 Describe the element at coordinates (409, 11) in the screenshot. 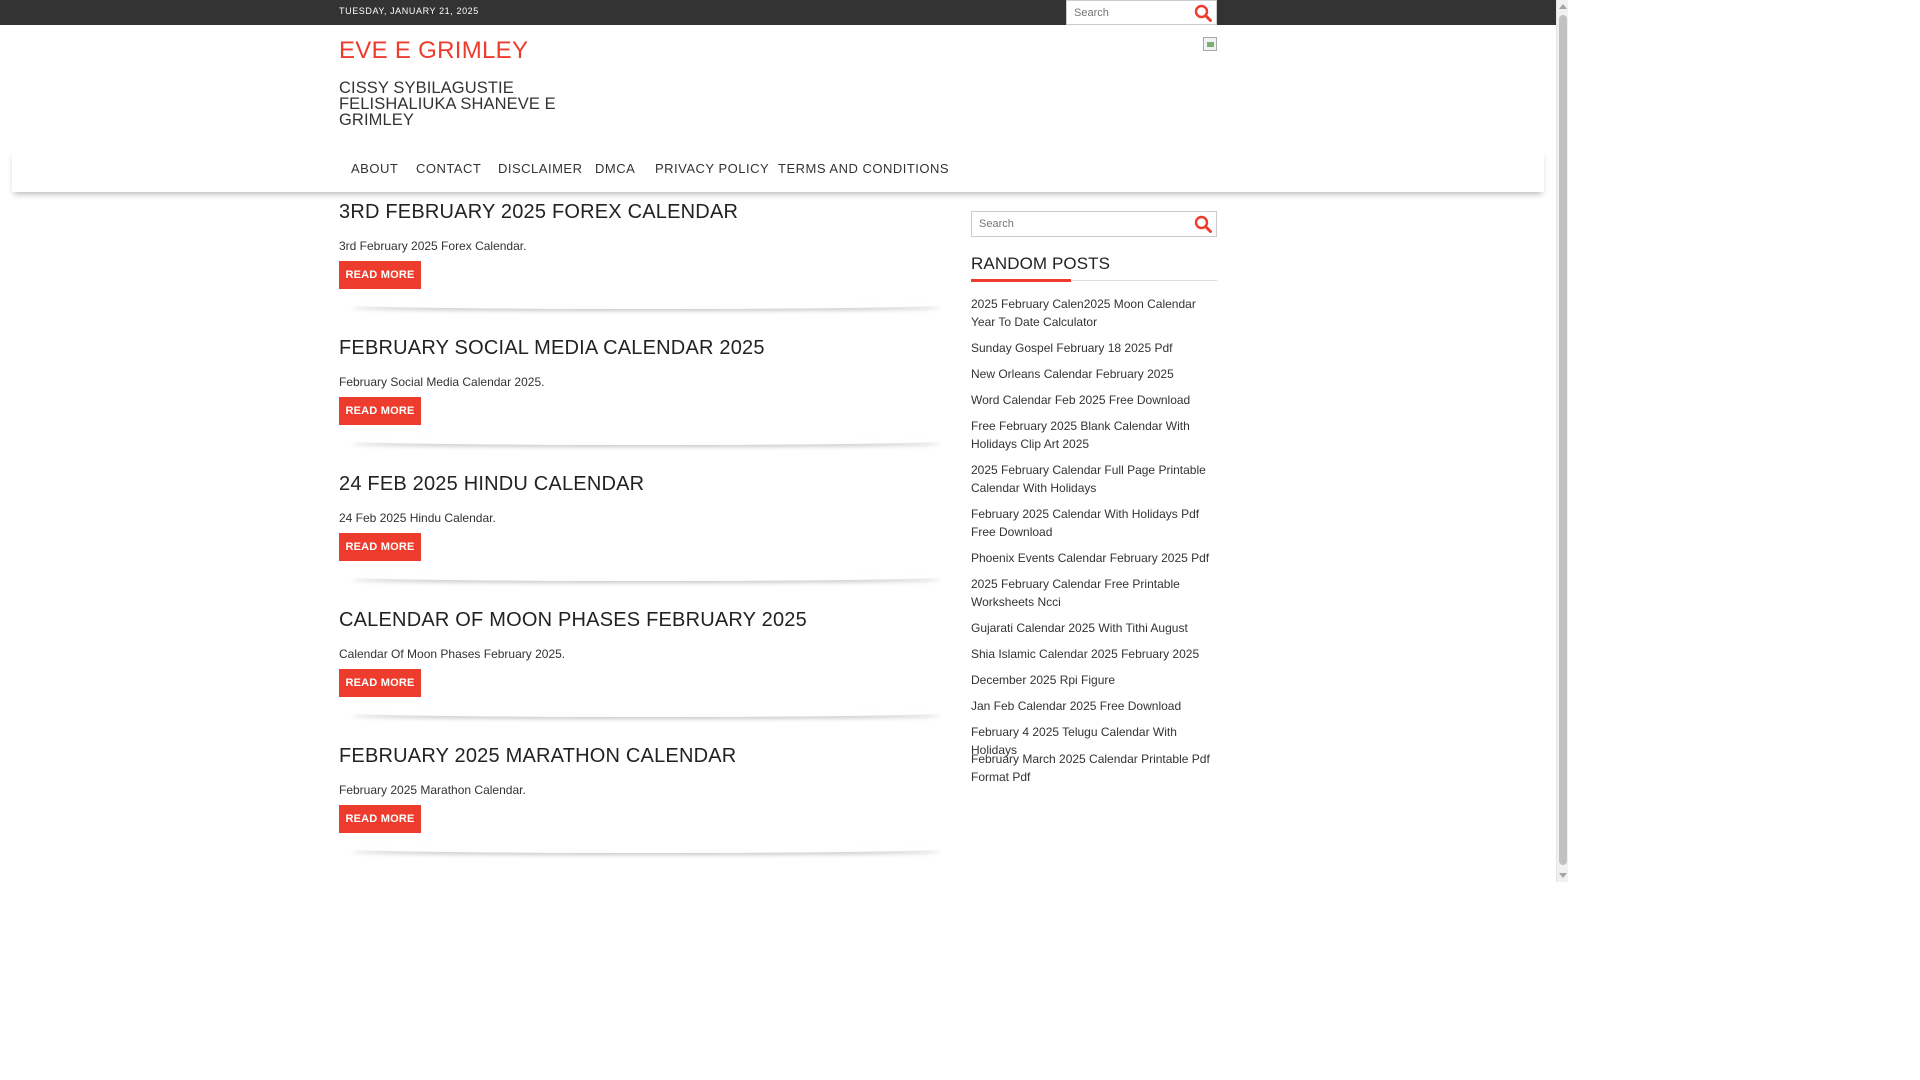

I see `current-date: TUESDAY, JANUARY 21, 2025` at that location.